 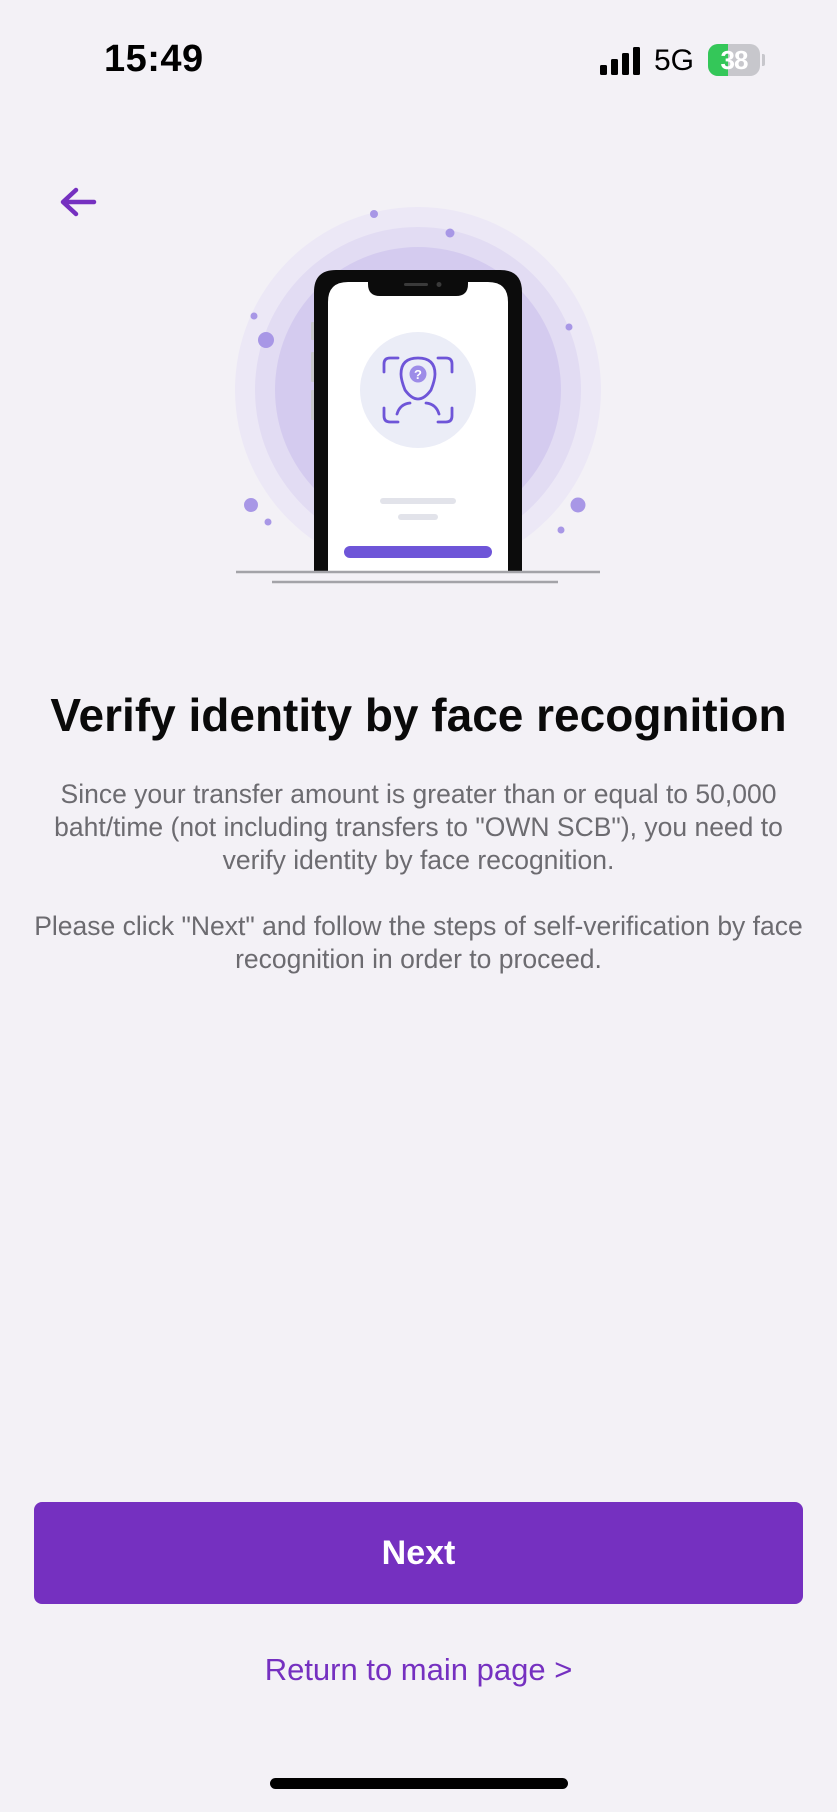 I want to click on battery-level: 38, so click(x=734, y=60).